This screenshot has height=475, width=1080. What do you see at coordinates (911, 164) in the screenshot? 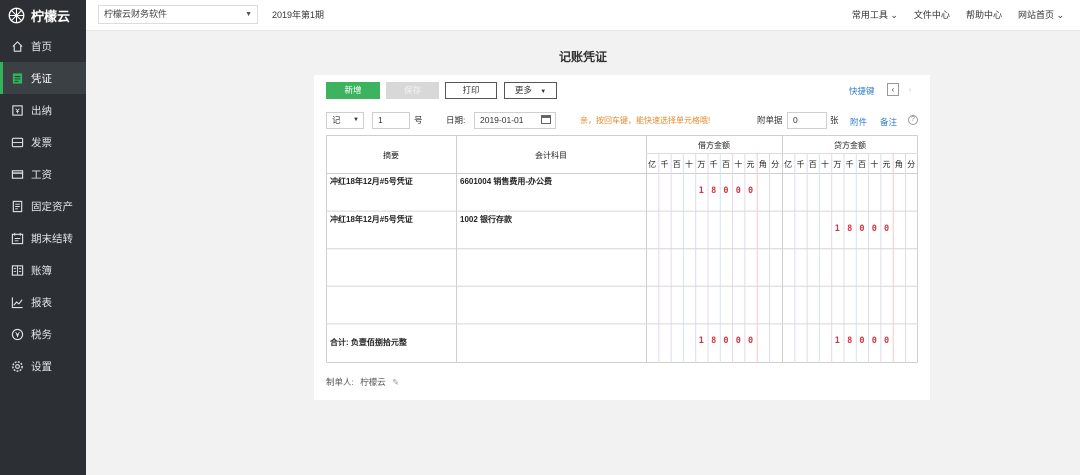
I see `credit-unit-header: 分` at bounding box center [911, 164].